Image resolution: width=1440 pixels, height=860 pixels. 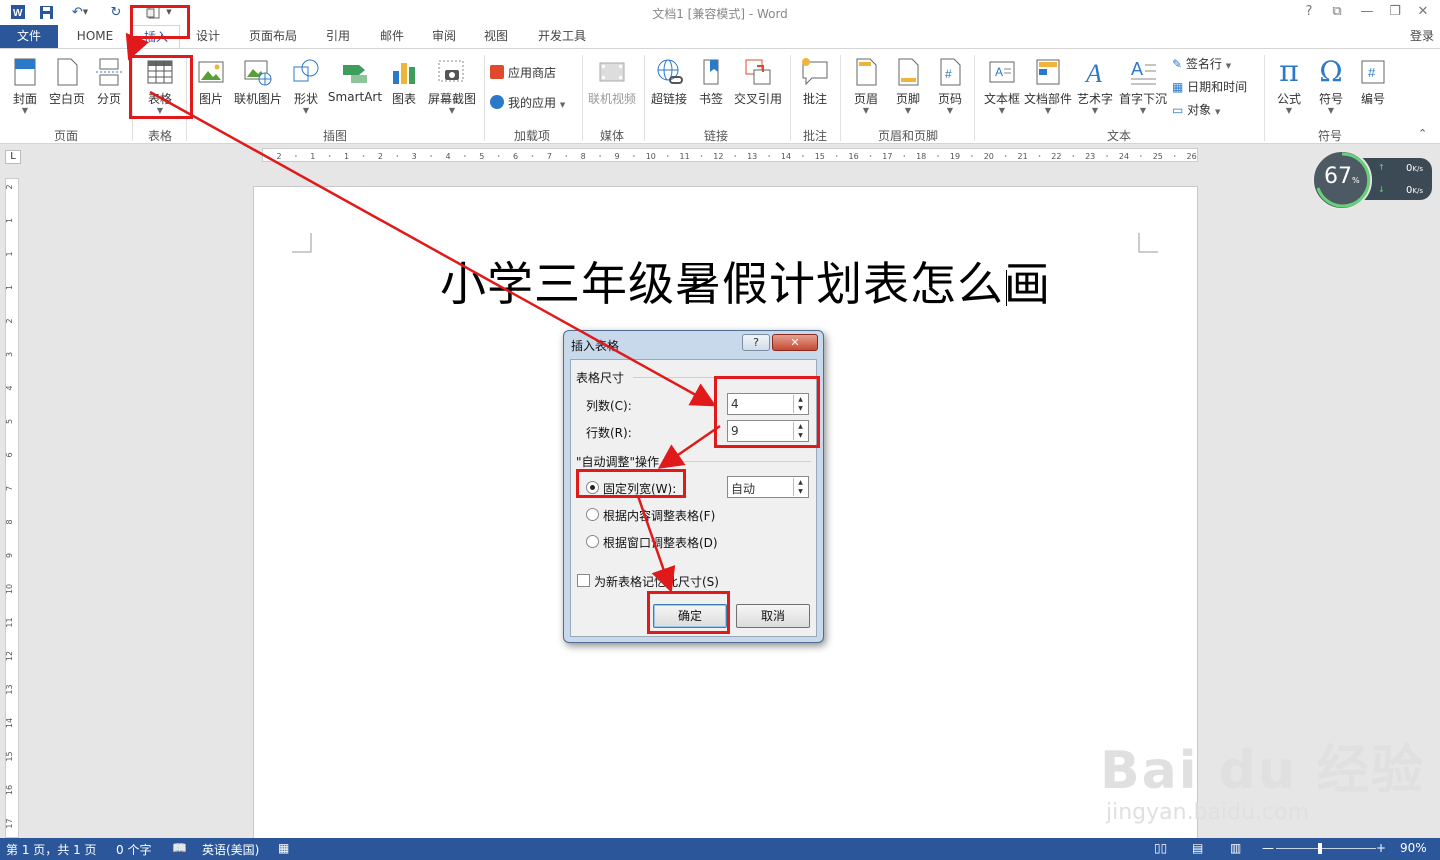 What do you see at coordinates (1309, 12) in the screenshot?
I see `help-icon: ?` at bounding box center [1309, 12].